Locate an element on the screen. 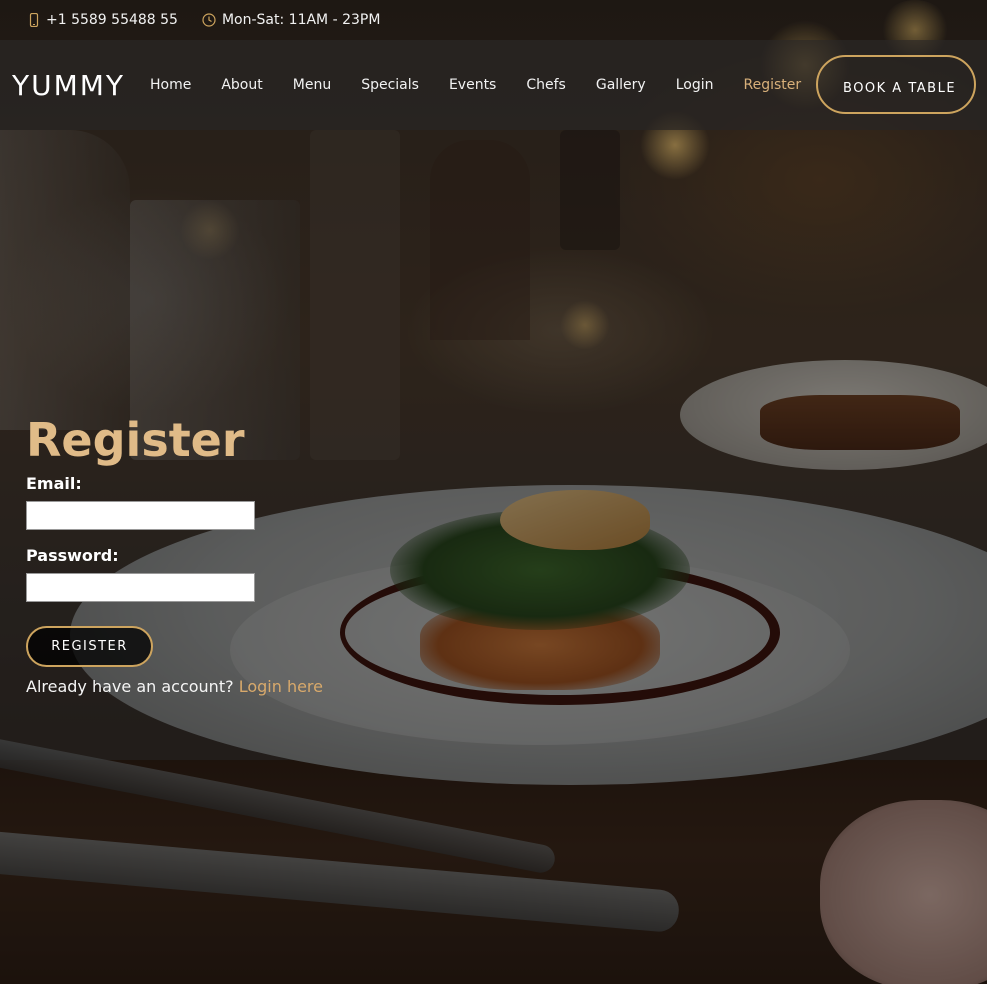  login-prompt: Already have an account? Login here is located at coordinates (226, 686).